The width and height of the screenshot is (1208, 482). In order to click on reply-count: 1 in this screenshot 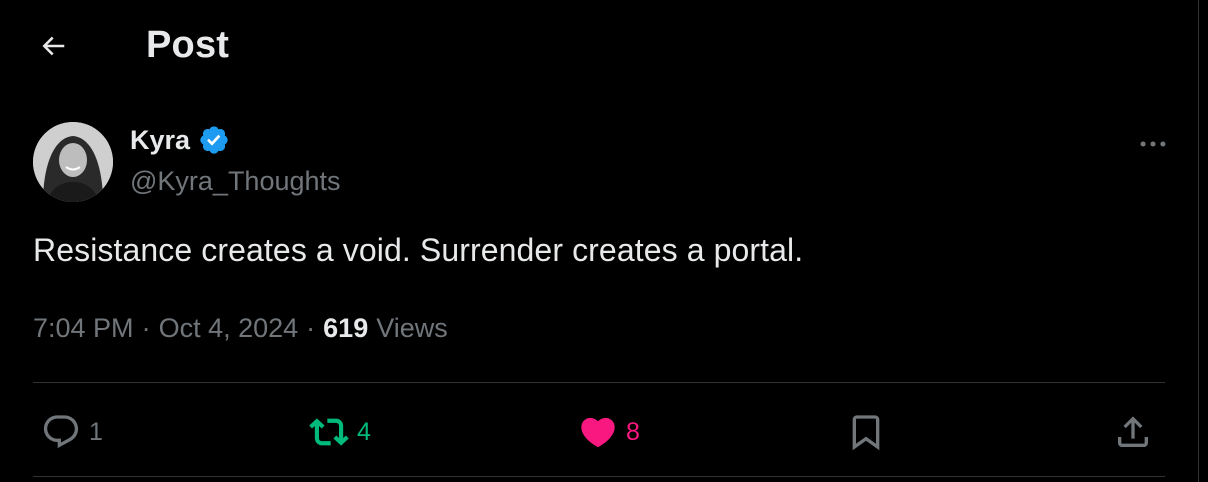, I will do `click(96, 431)`.